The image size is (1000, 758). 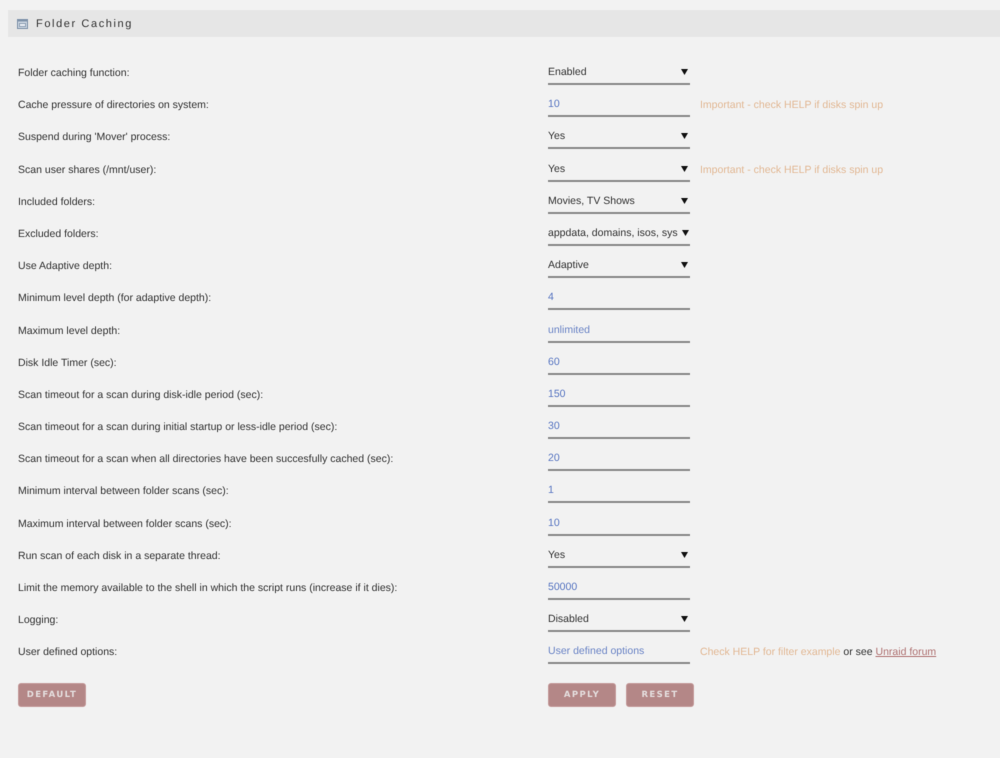 I want to click on input-field: 50000, so click(x=619, y=588).